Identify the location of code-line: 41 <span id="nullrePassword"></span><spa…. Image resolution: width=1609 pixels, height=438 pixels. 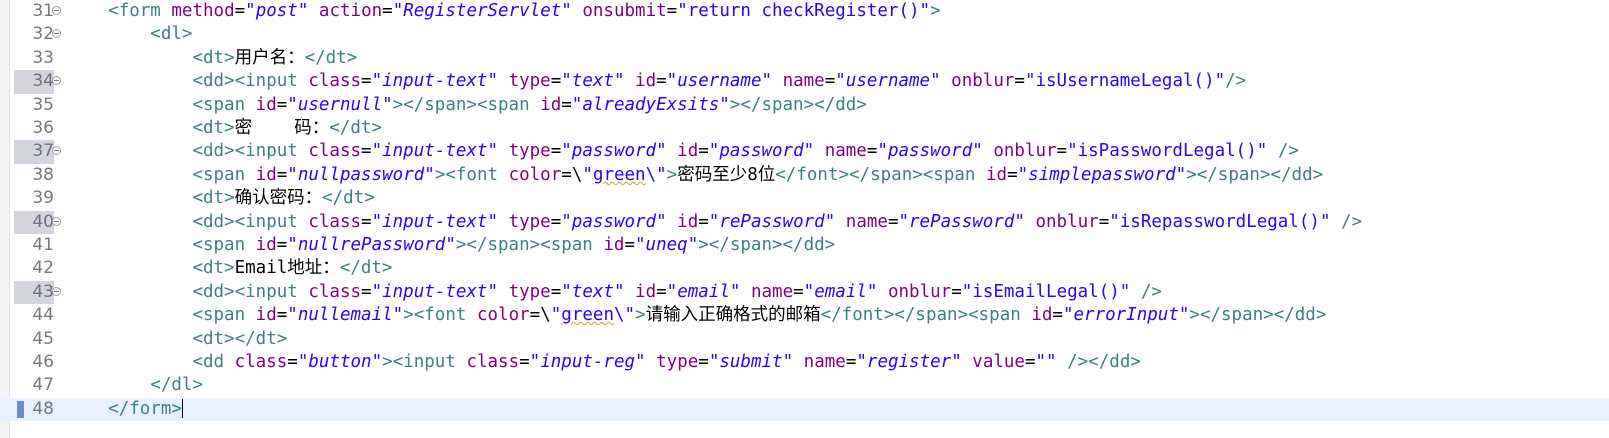
(804, 245).